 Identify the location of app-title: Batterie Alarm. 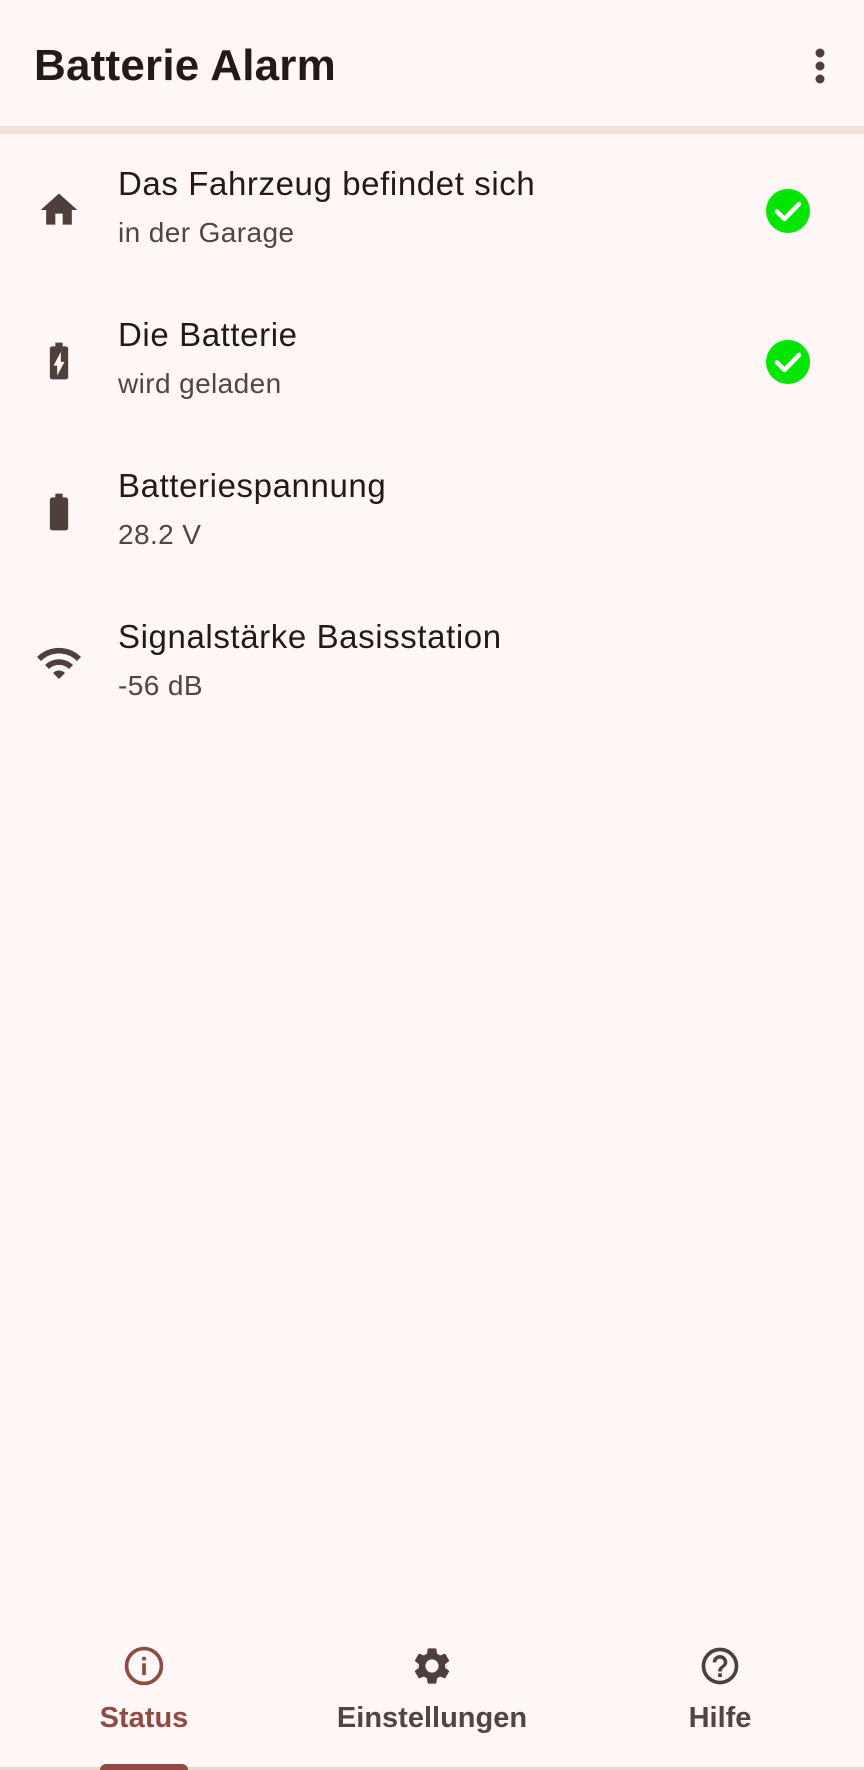
(185, 65).